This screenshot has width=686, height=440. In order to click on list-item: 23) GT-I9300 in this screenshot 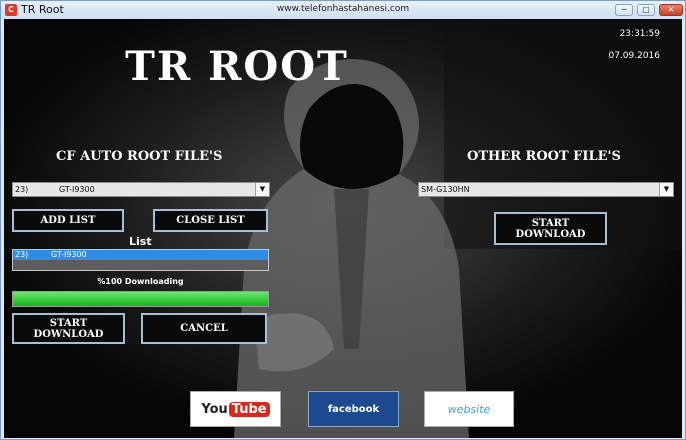, I will do `click(140, 255)`.